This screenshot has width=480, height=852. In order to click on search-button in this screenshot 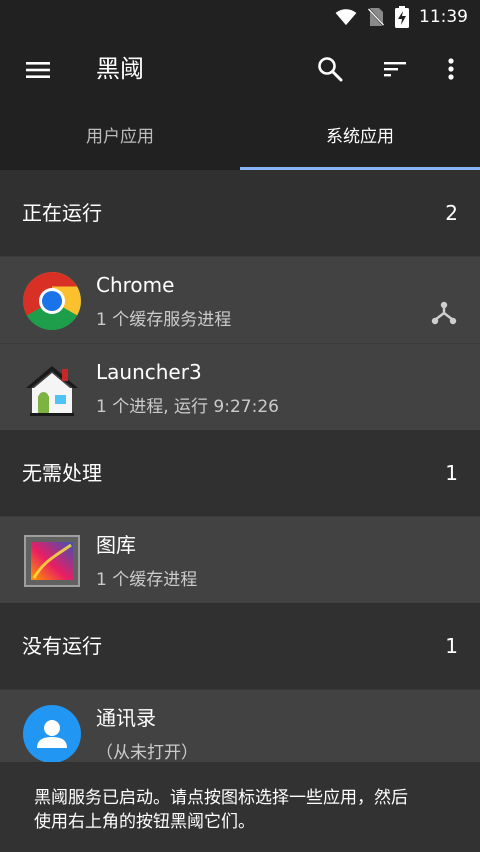, I will do `click(330, 69)`.